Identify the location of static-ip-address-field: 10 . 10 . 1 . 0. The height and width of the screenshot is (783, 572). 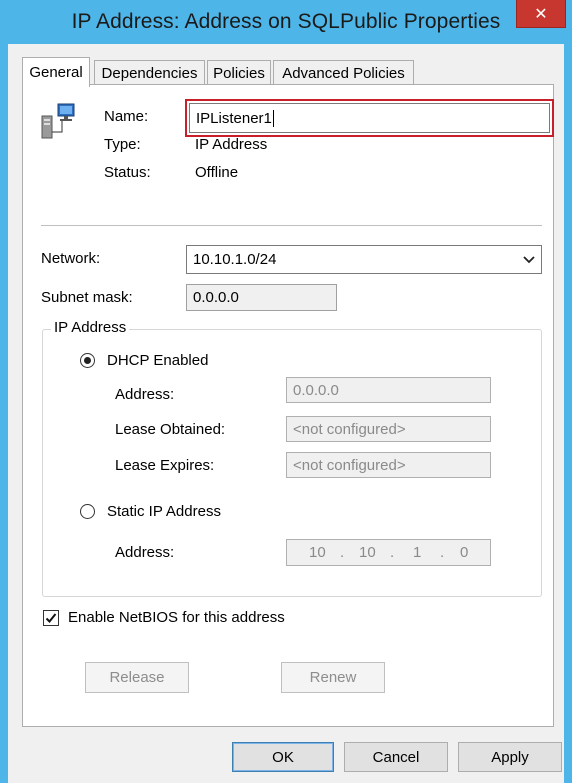
(388, 552).